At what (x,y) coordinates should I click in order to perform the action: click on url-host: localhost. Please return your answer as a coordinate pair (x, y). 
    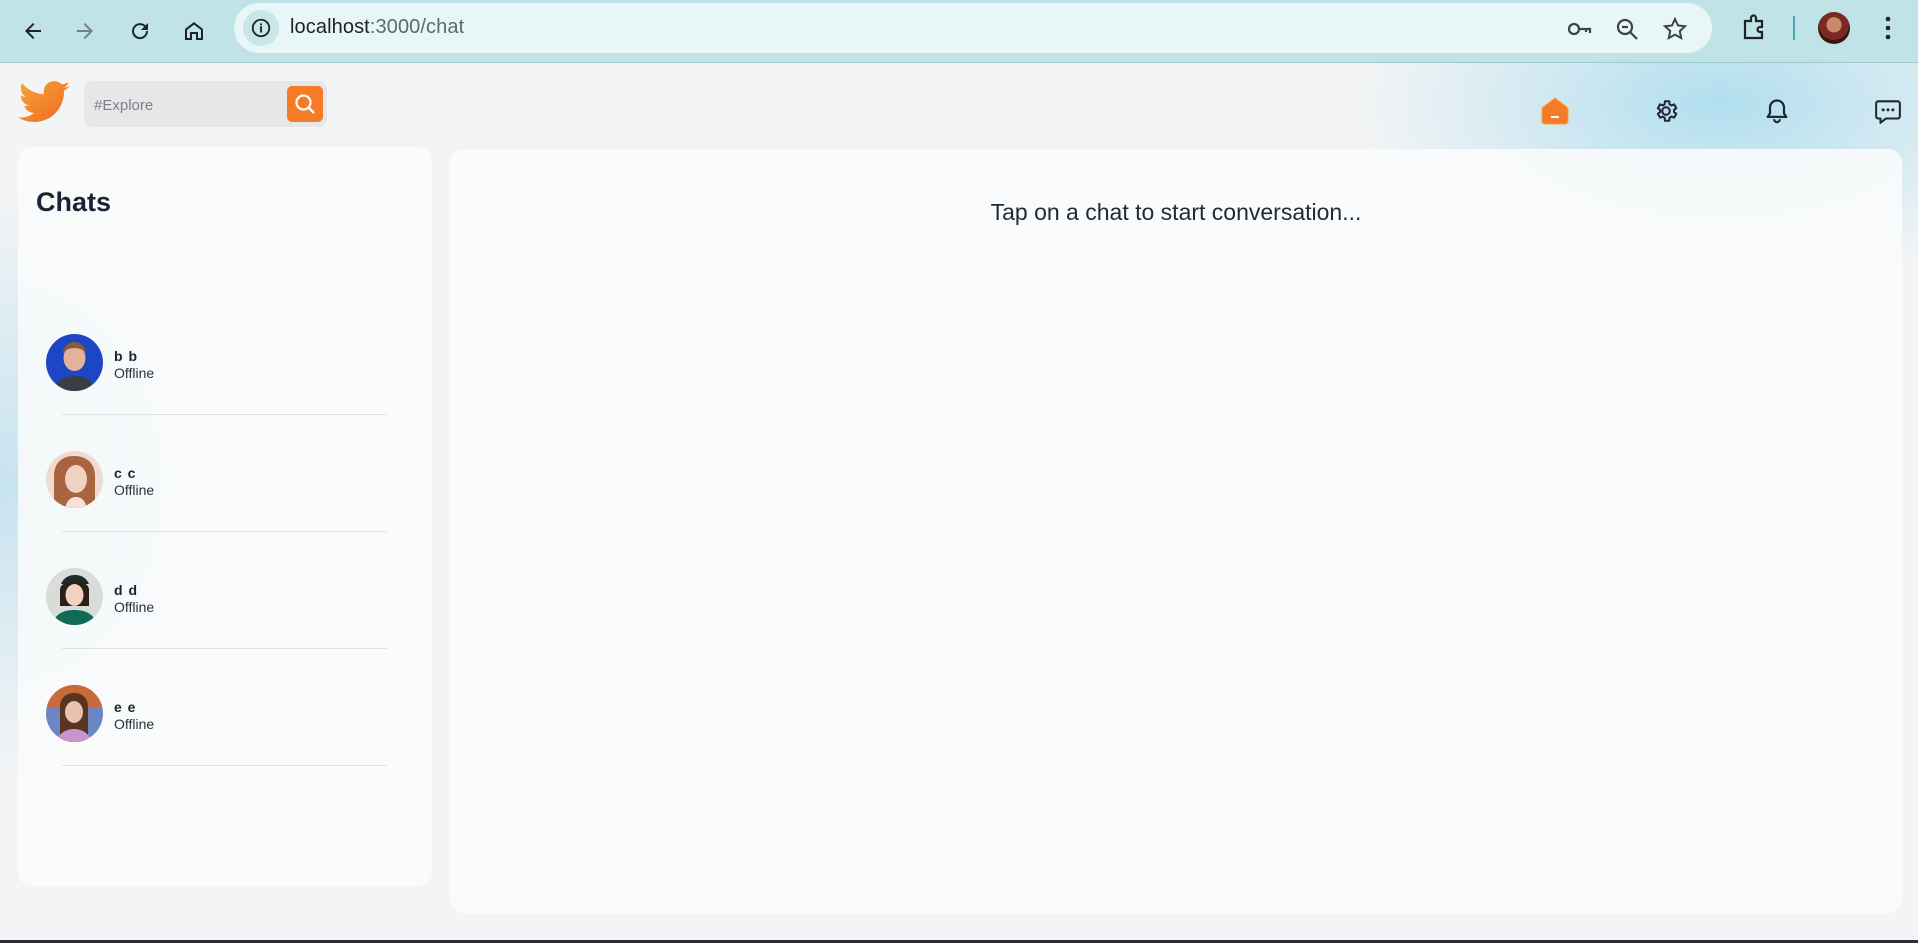
    Looking at the image, I should click on (330, 27).